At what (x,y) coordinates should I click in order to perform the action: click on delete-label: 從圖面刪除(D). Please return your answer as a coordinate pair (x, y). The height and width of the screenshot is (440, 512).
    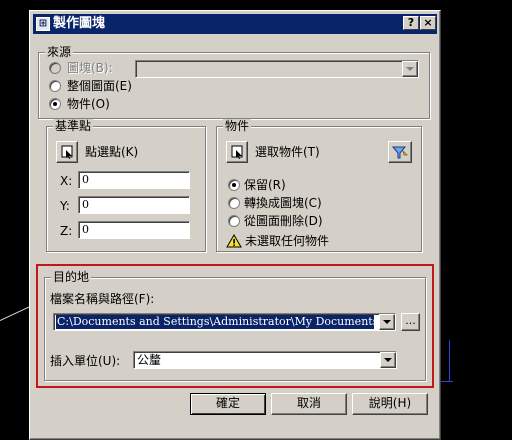
    Looking at the image, I should click on (283, 221).